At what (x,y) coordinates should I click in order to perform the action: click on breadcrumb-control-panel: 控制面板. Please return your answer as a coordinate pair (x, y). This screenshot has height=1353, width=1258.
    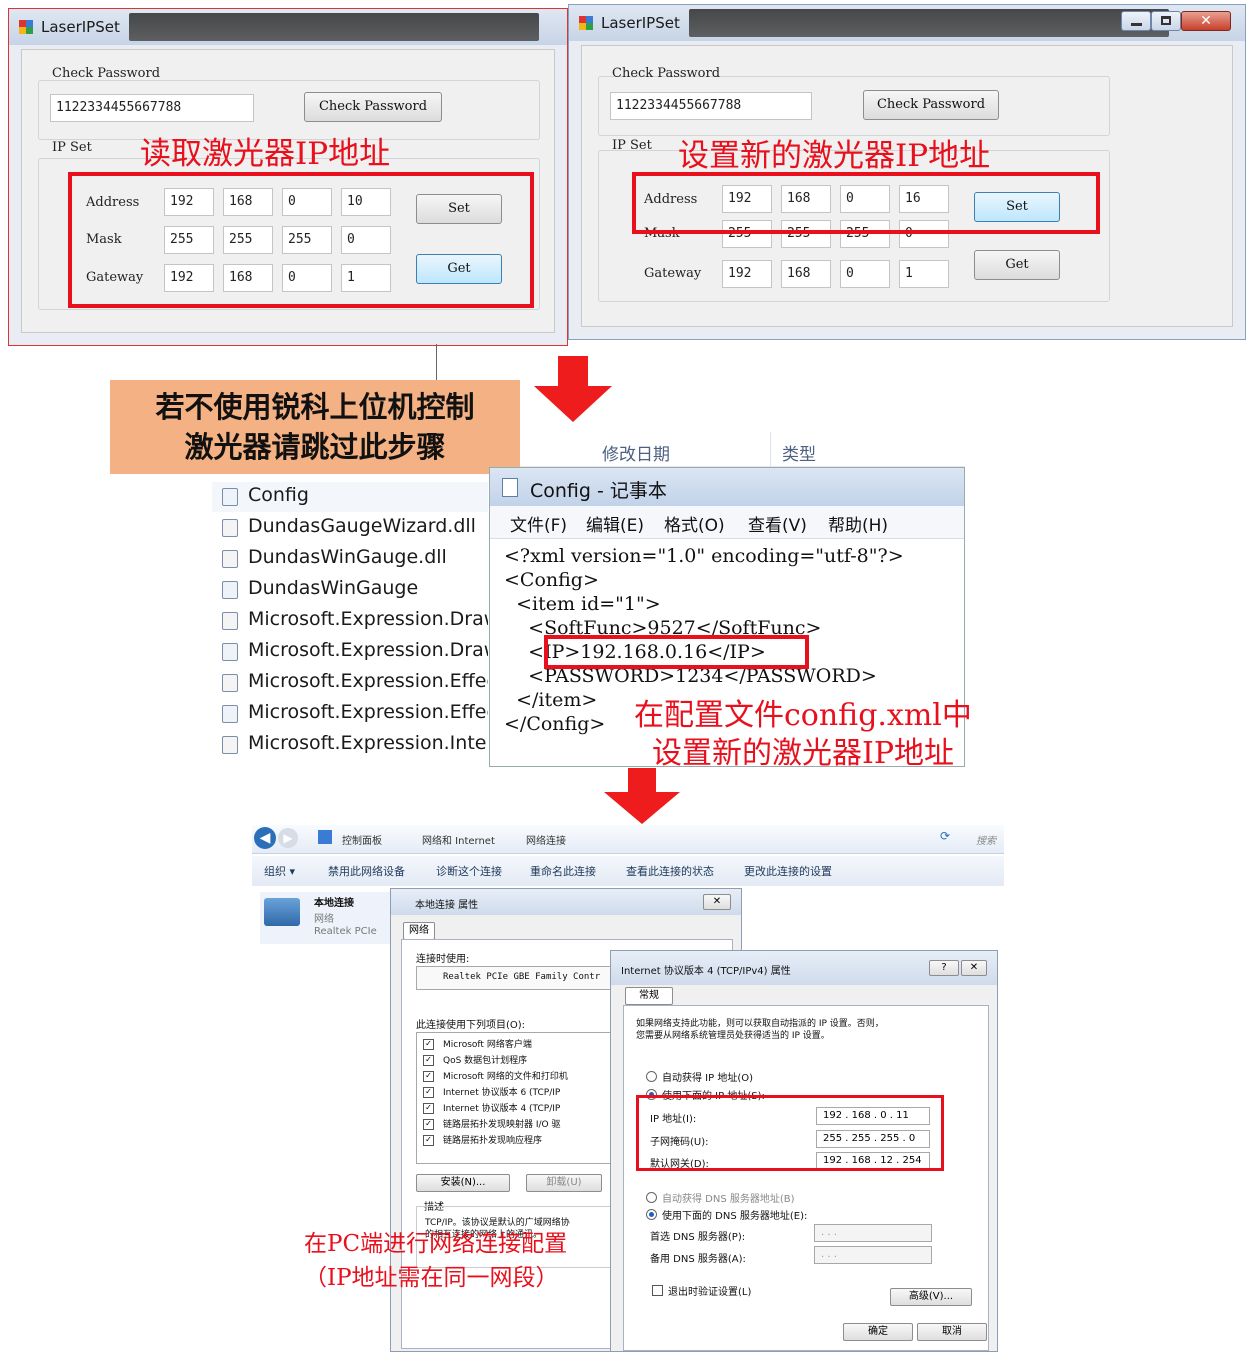
    Looking at the image, I should click on (362, 839).